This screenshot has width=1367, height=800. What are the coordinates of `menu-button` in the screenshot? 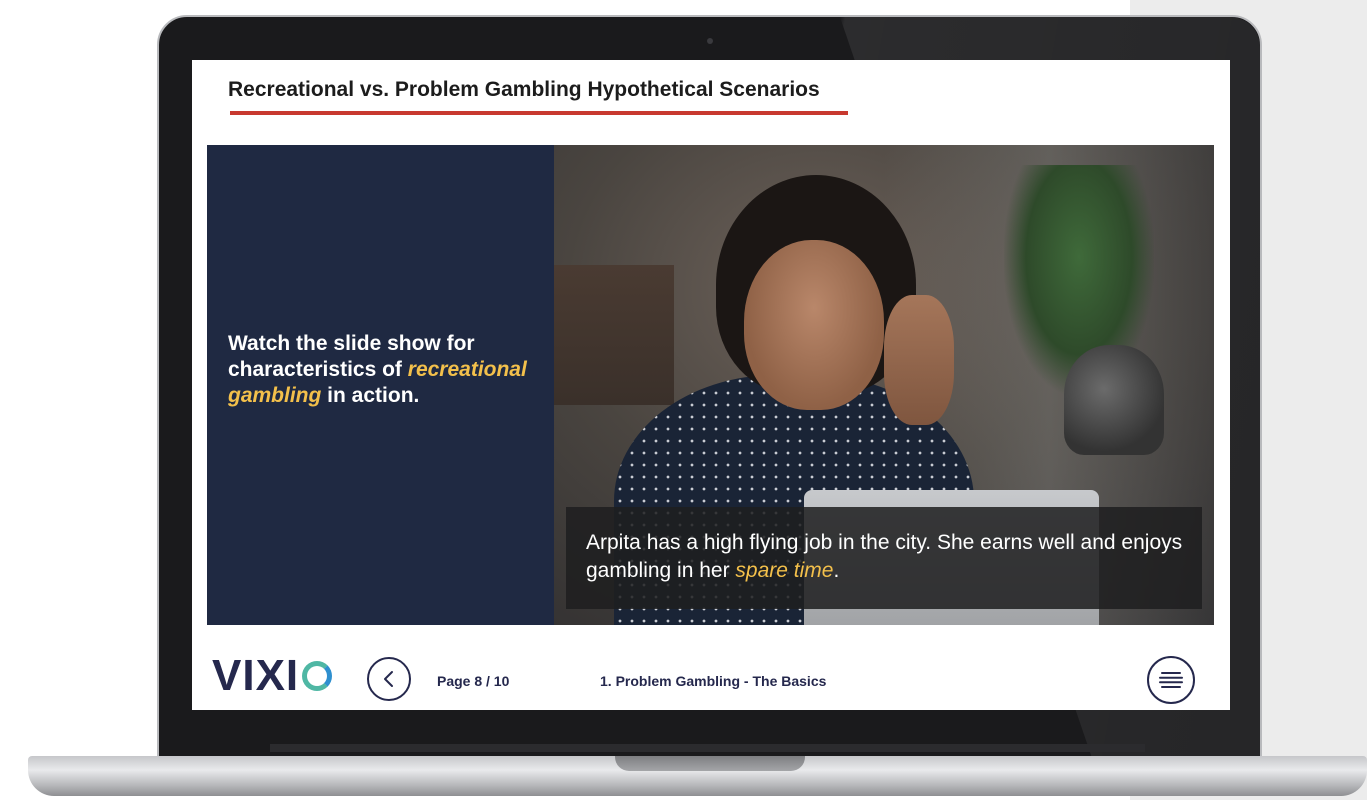 It's located at (1171, 680).